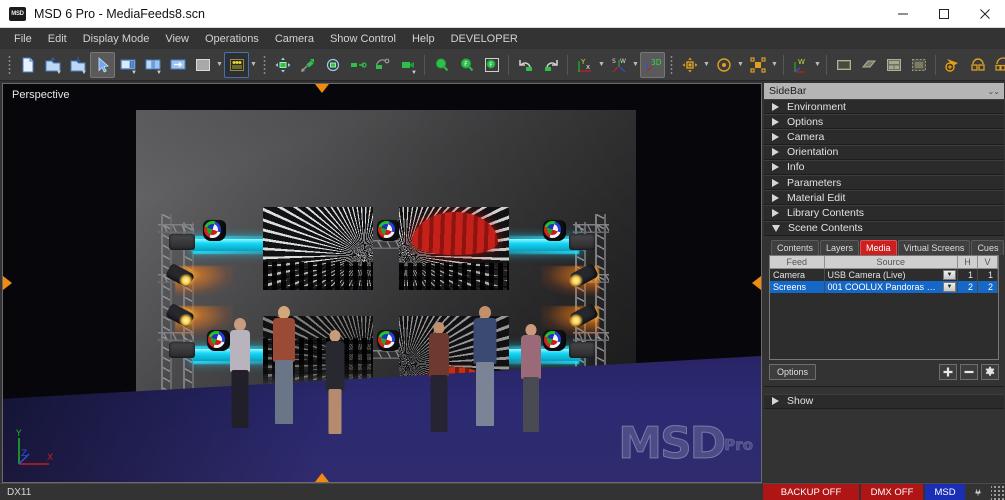  What do you see at coordinates (967, 262) in the screenshot?
I see `column-header-h: H` at bounding box center [967, 262].